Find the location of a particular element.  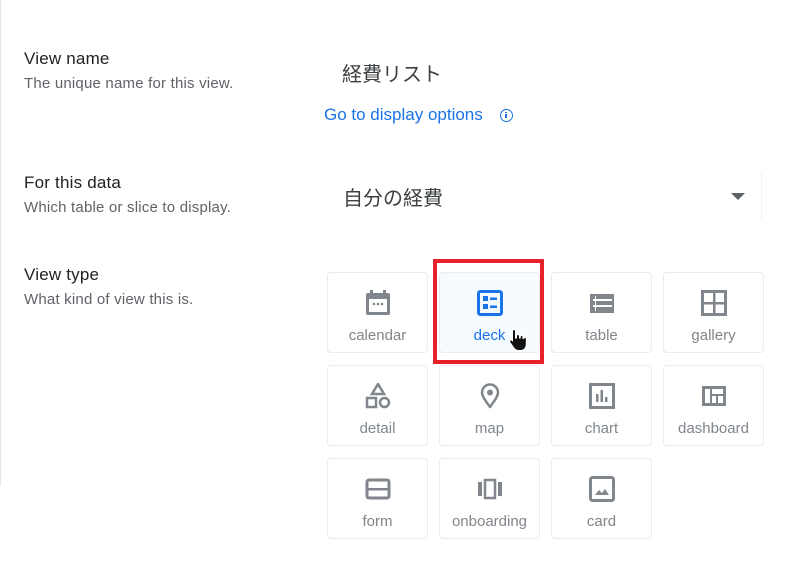

view-type-label: chart is located at coordinates (601, 428).